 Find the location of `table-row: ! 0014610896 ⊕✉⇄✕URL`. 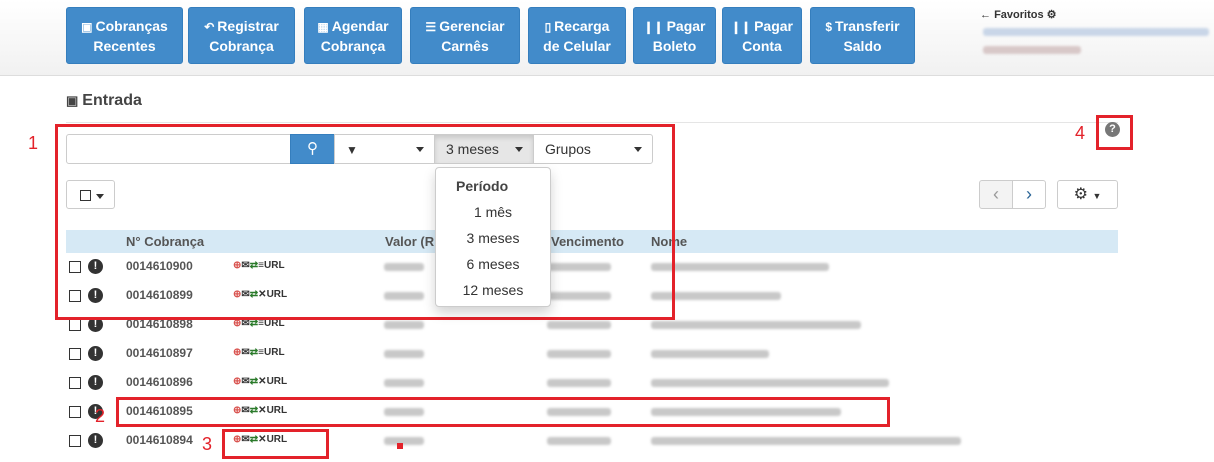

table-row: ! 0014610896 ⊕✉⇄✕URL is located at coordinates (592, 382).